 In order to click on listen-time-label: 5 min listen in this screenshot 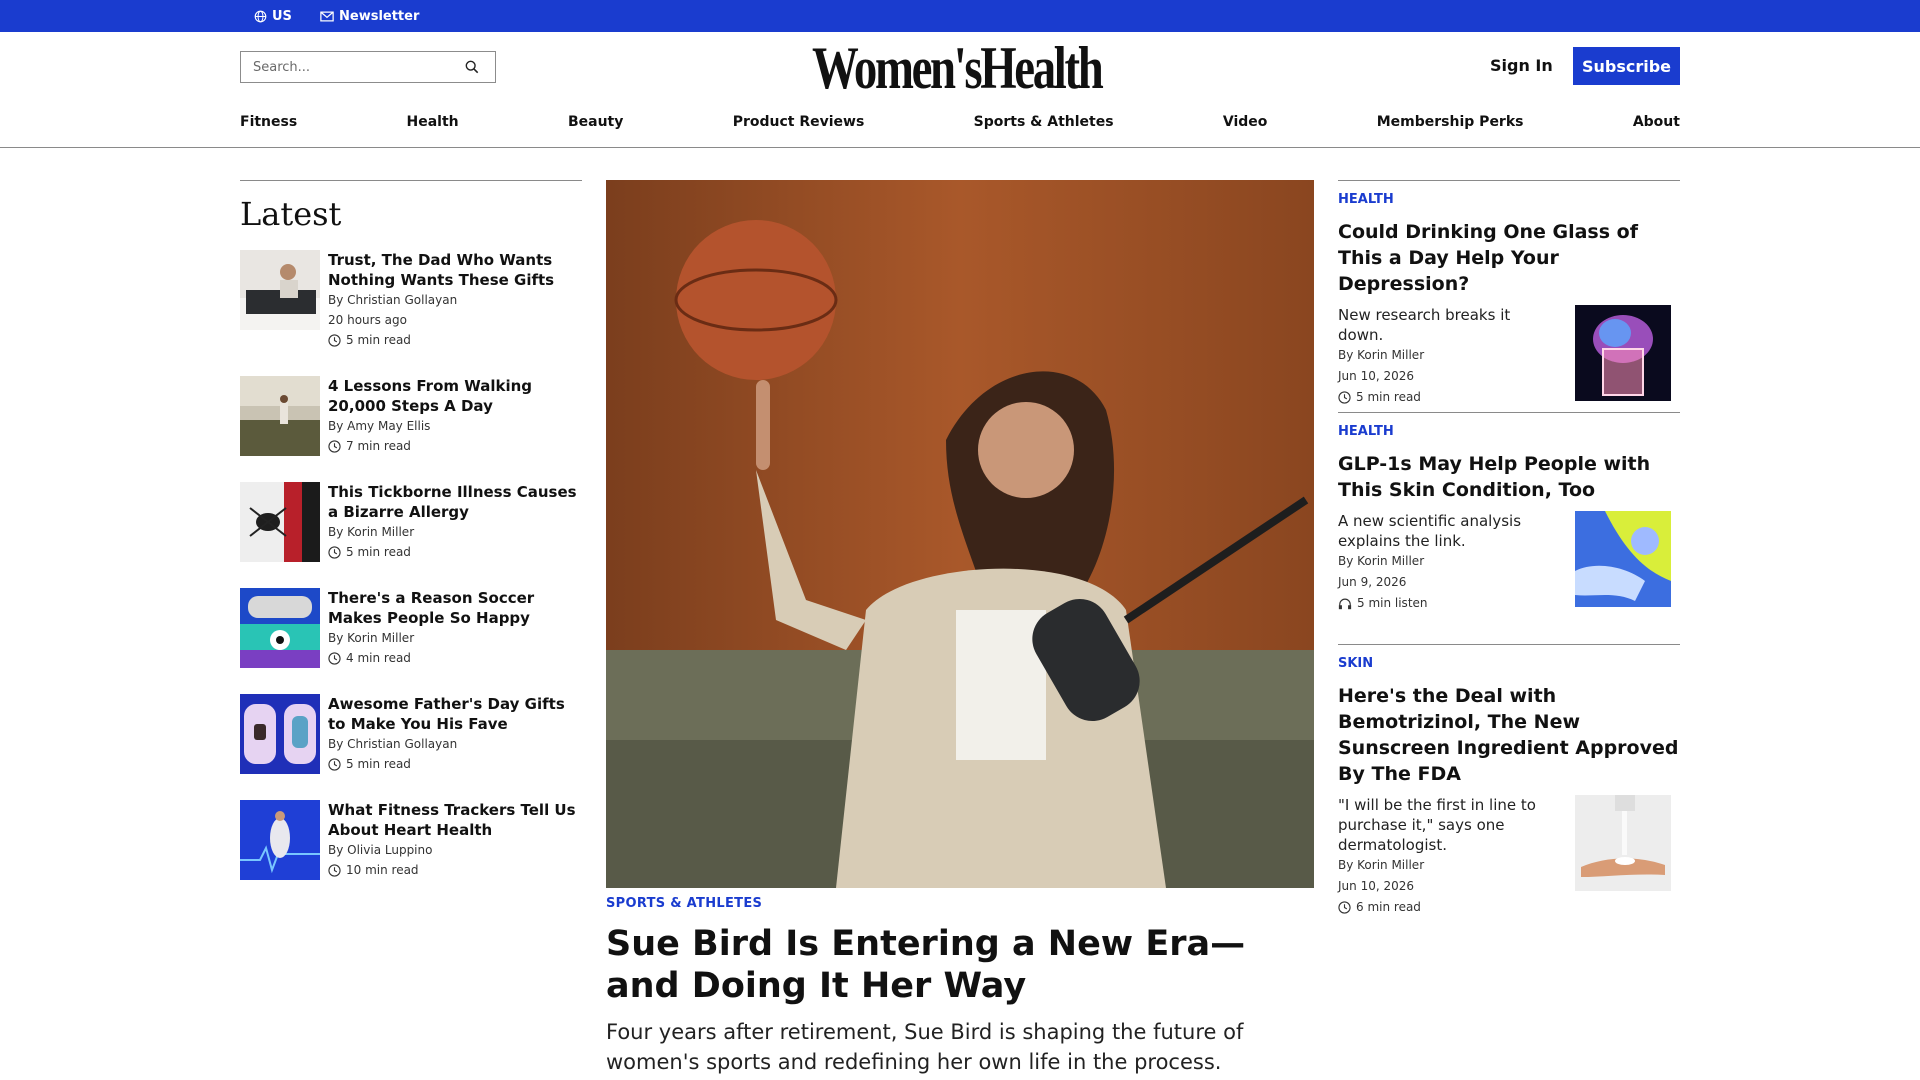, I will do `click(1392, 603)`.